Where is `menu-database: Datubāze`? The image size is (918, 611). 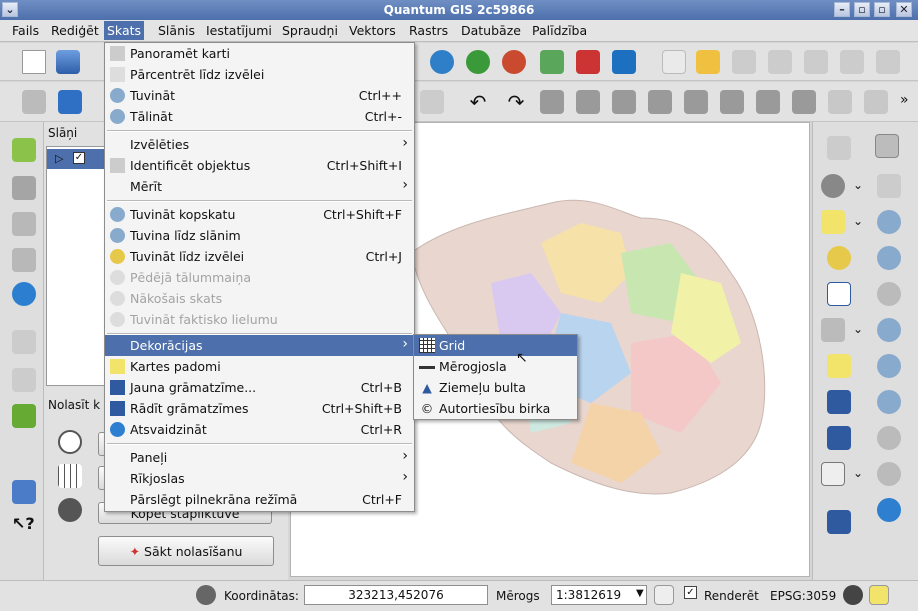
menu-database: Datubāze is located at coordinates (491, 30).